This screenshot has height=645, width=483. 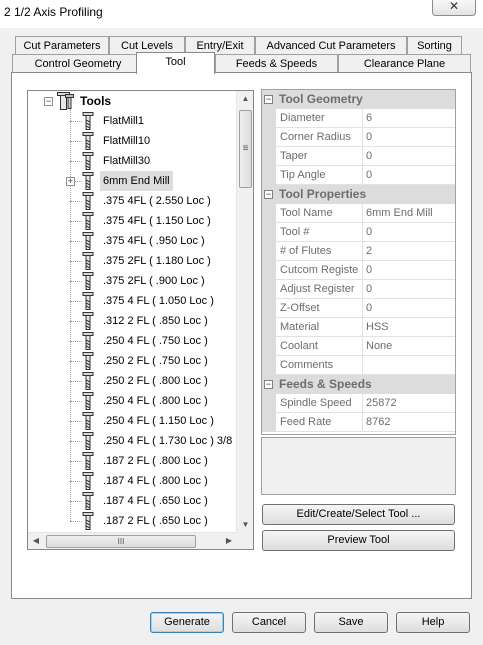 What do you see at coordinates (358, 289) in the screenshot?
I see `property-row: Adjust Register 0` at bounding box center [358, 289].